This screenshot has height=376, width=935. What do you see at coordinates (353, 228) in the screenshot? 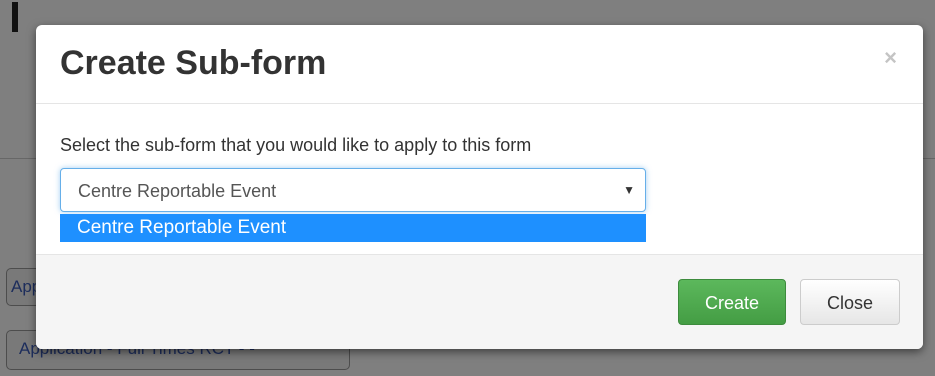
I see `subform-dropdown-list: Centre Reportable Event` at bounding box center [353, 228].